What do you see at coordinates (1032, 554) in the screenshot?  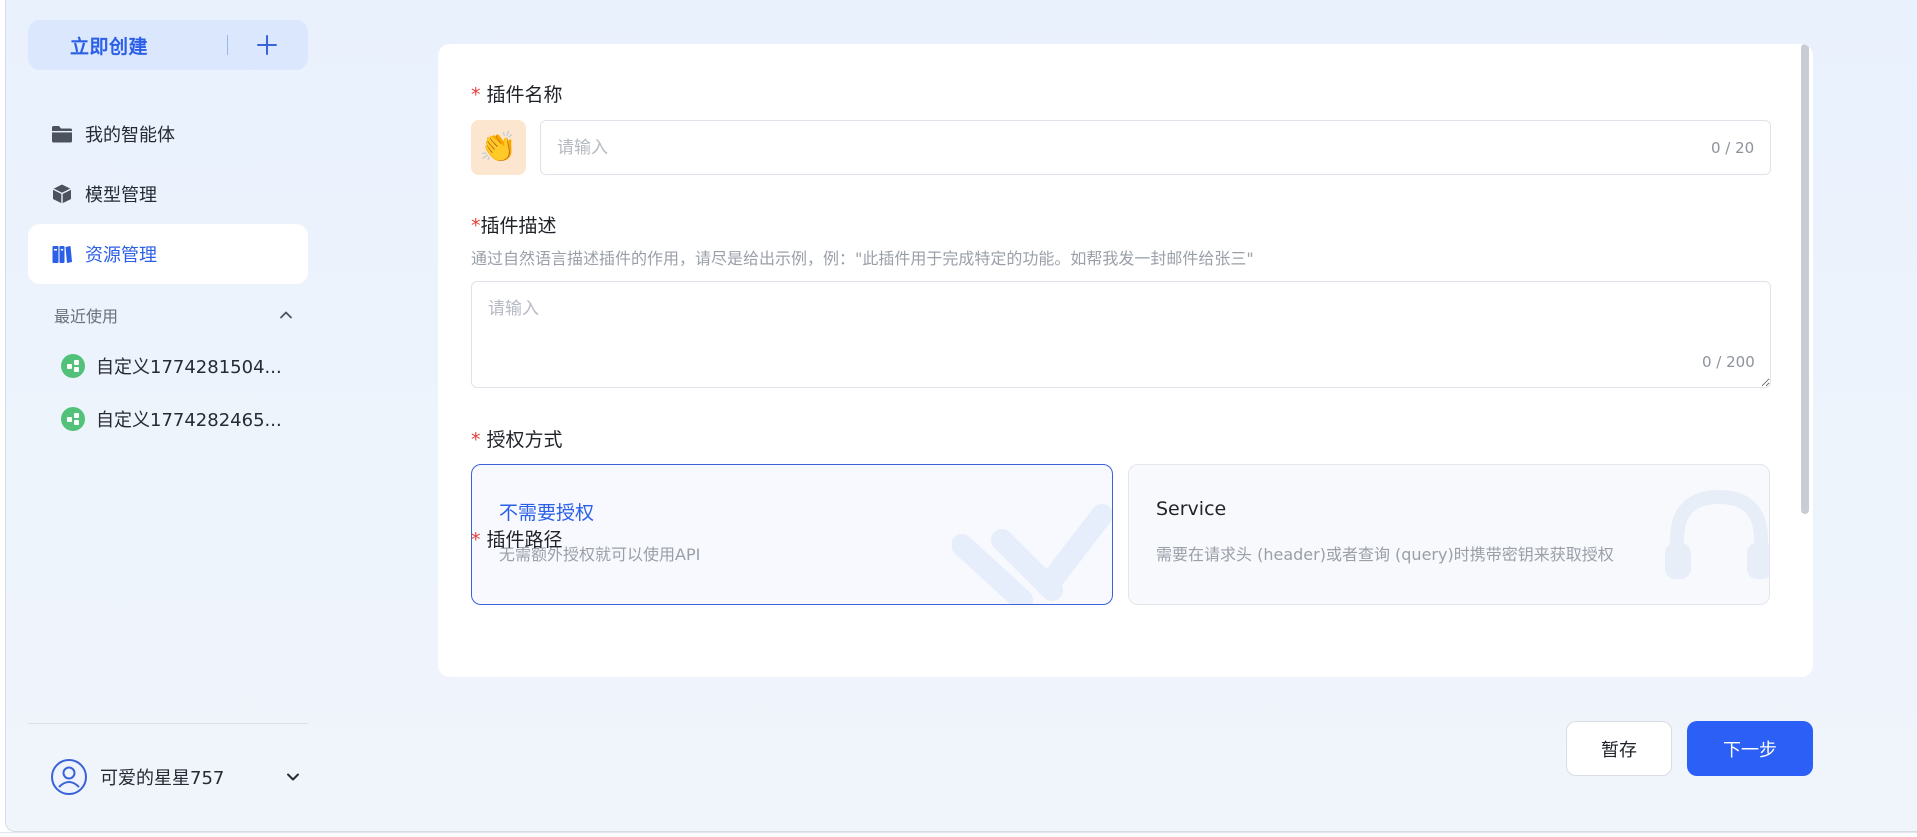 I see `no-auth-watermark-icon` at bounding box center [1032, 554].